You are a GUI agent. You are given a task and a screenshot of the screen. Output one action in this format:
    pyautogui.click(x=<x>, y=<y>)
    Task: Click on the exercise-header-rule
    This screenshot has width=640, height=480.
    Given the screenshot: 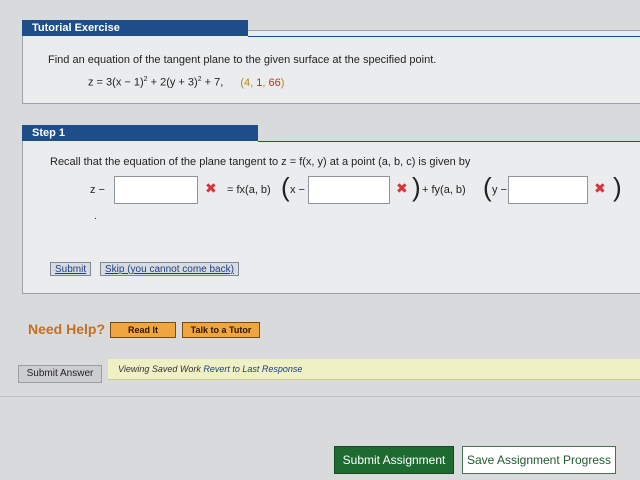 What is the action you would take?
    pyautogui.click(x=444, y=36)
    